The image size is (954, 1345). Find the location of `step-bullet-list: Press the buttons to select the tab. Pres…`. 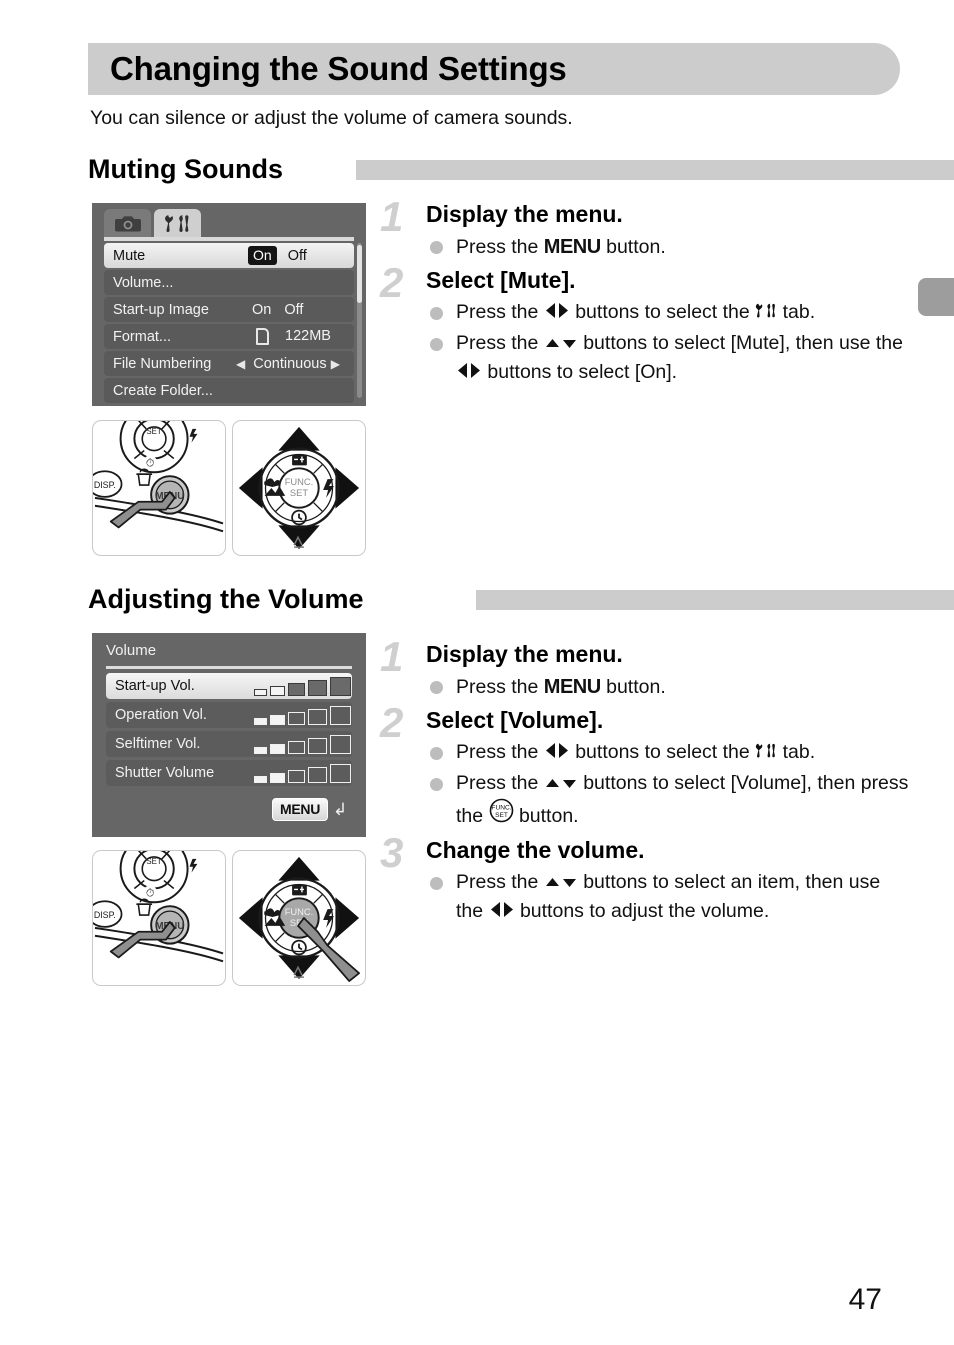

step-bullet-list: Press the buttons to select the tab. Pres… is located at coordinates (668, 343).